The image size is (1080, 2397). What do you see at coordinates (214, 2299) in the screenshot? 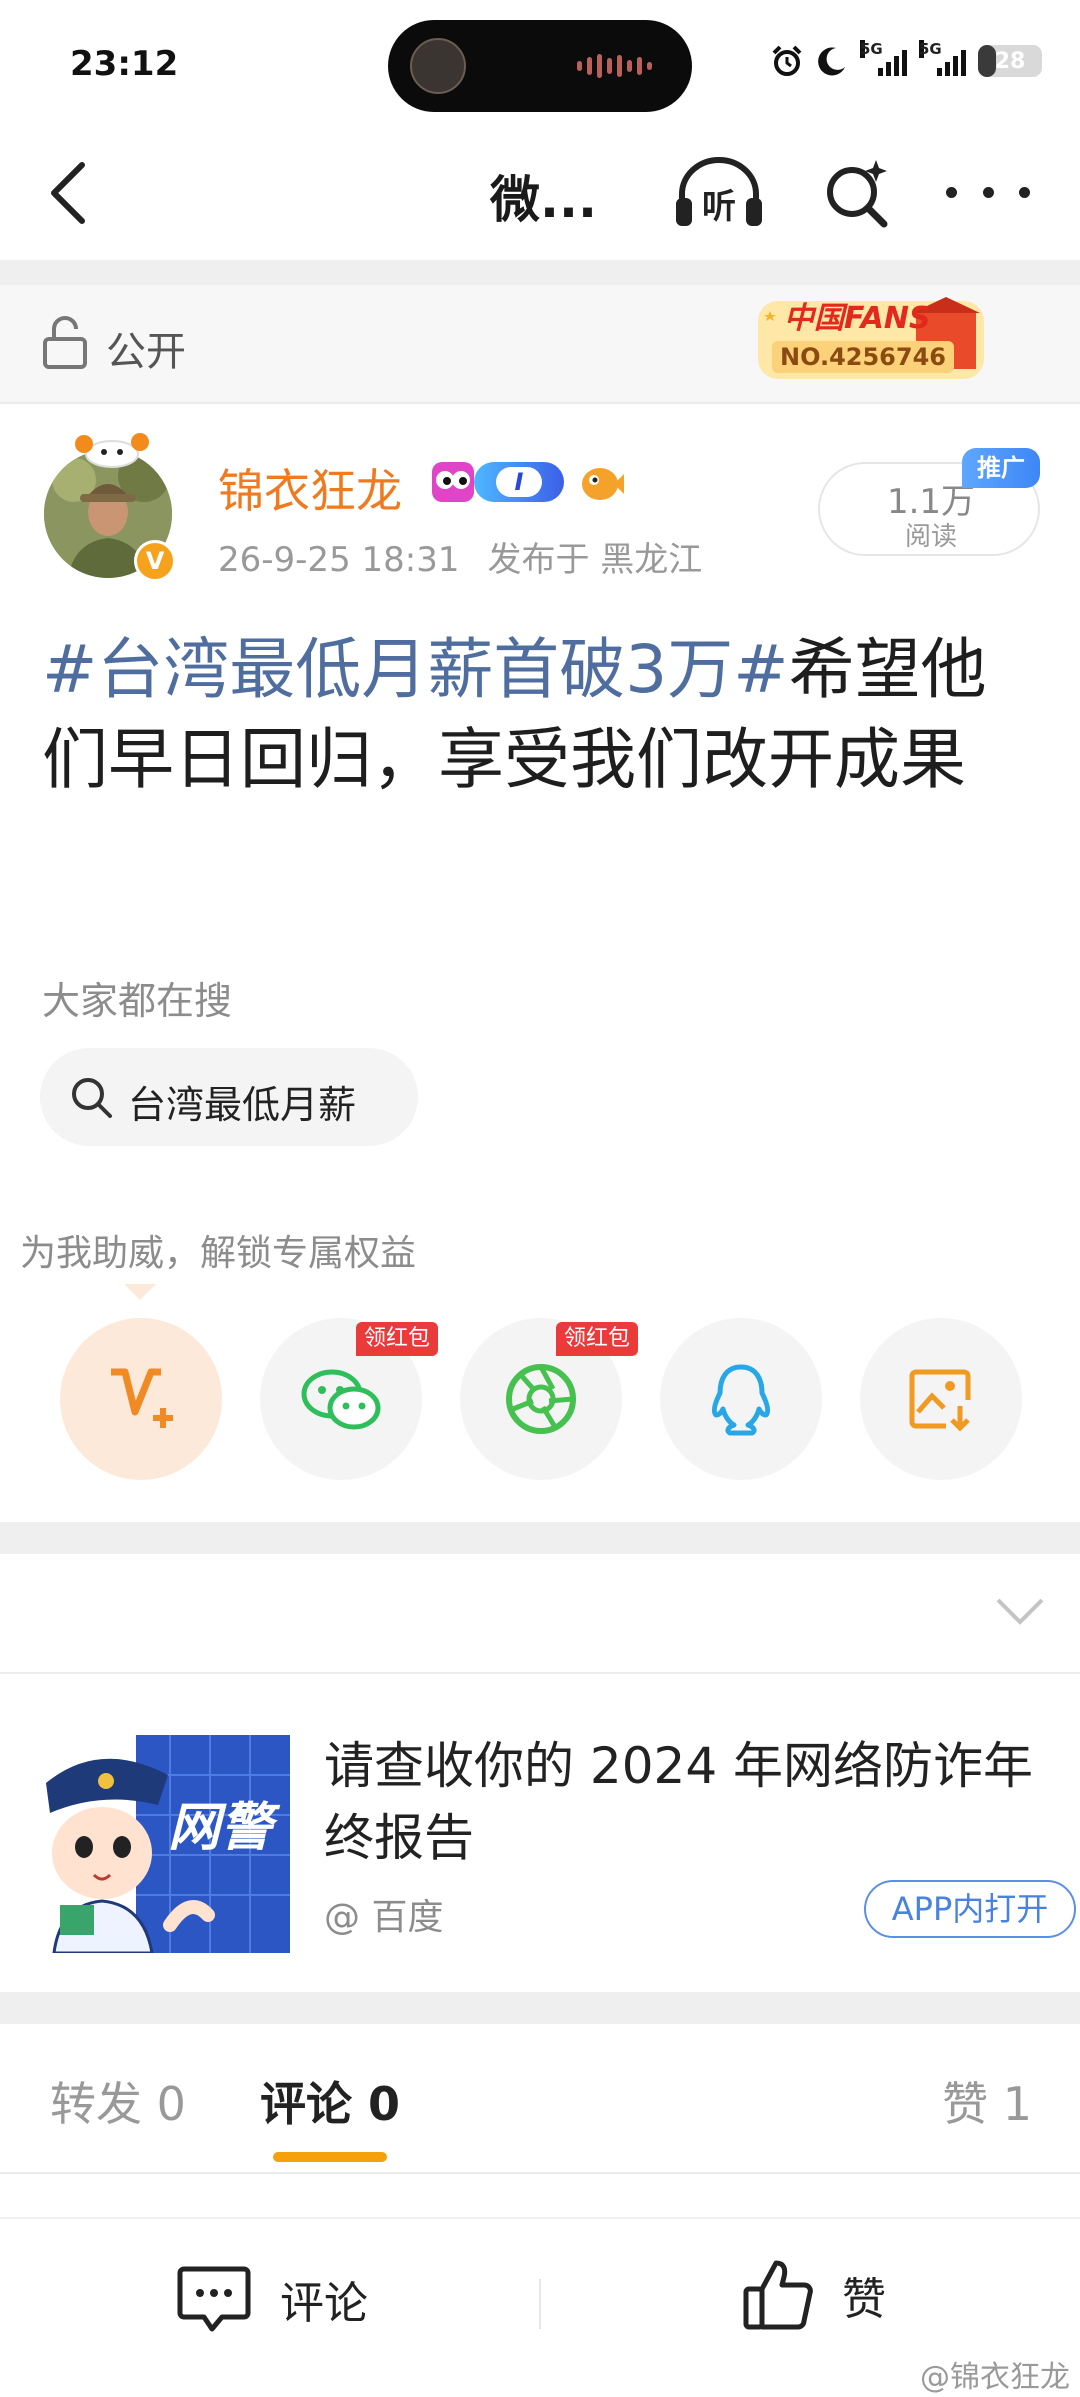
I see `comment-icon` at bounding box center [214, 2299].